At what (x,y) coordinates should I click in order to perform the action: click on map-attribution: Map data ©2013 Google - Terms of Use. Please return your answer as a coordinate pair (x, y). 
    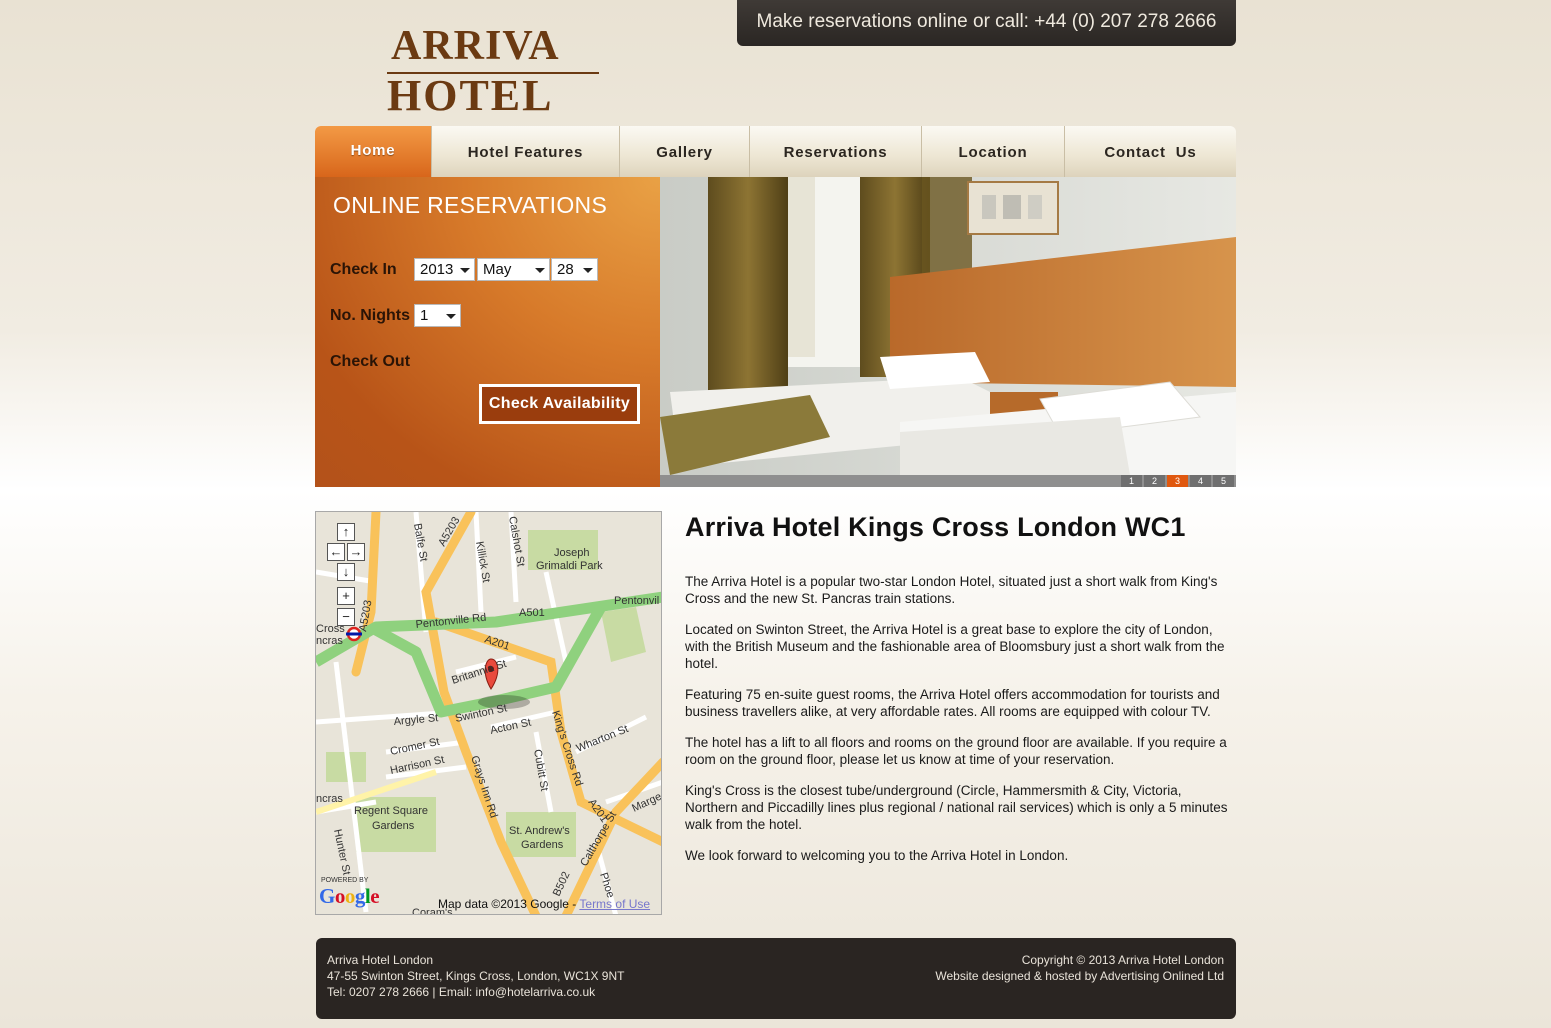
    Looking at the image, I should click on (544, 904).